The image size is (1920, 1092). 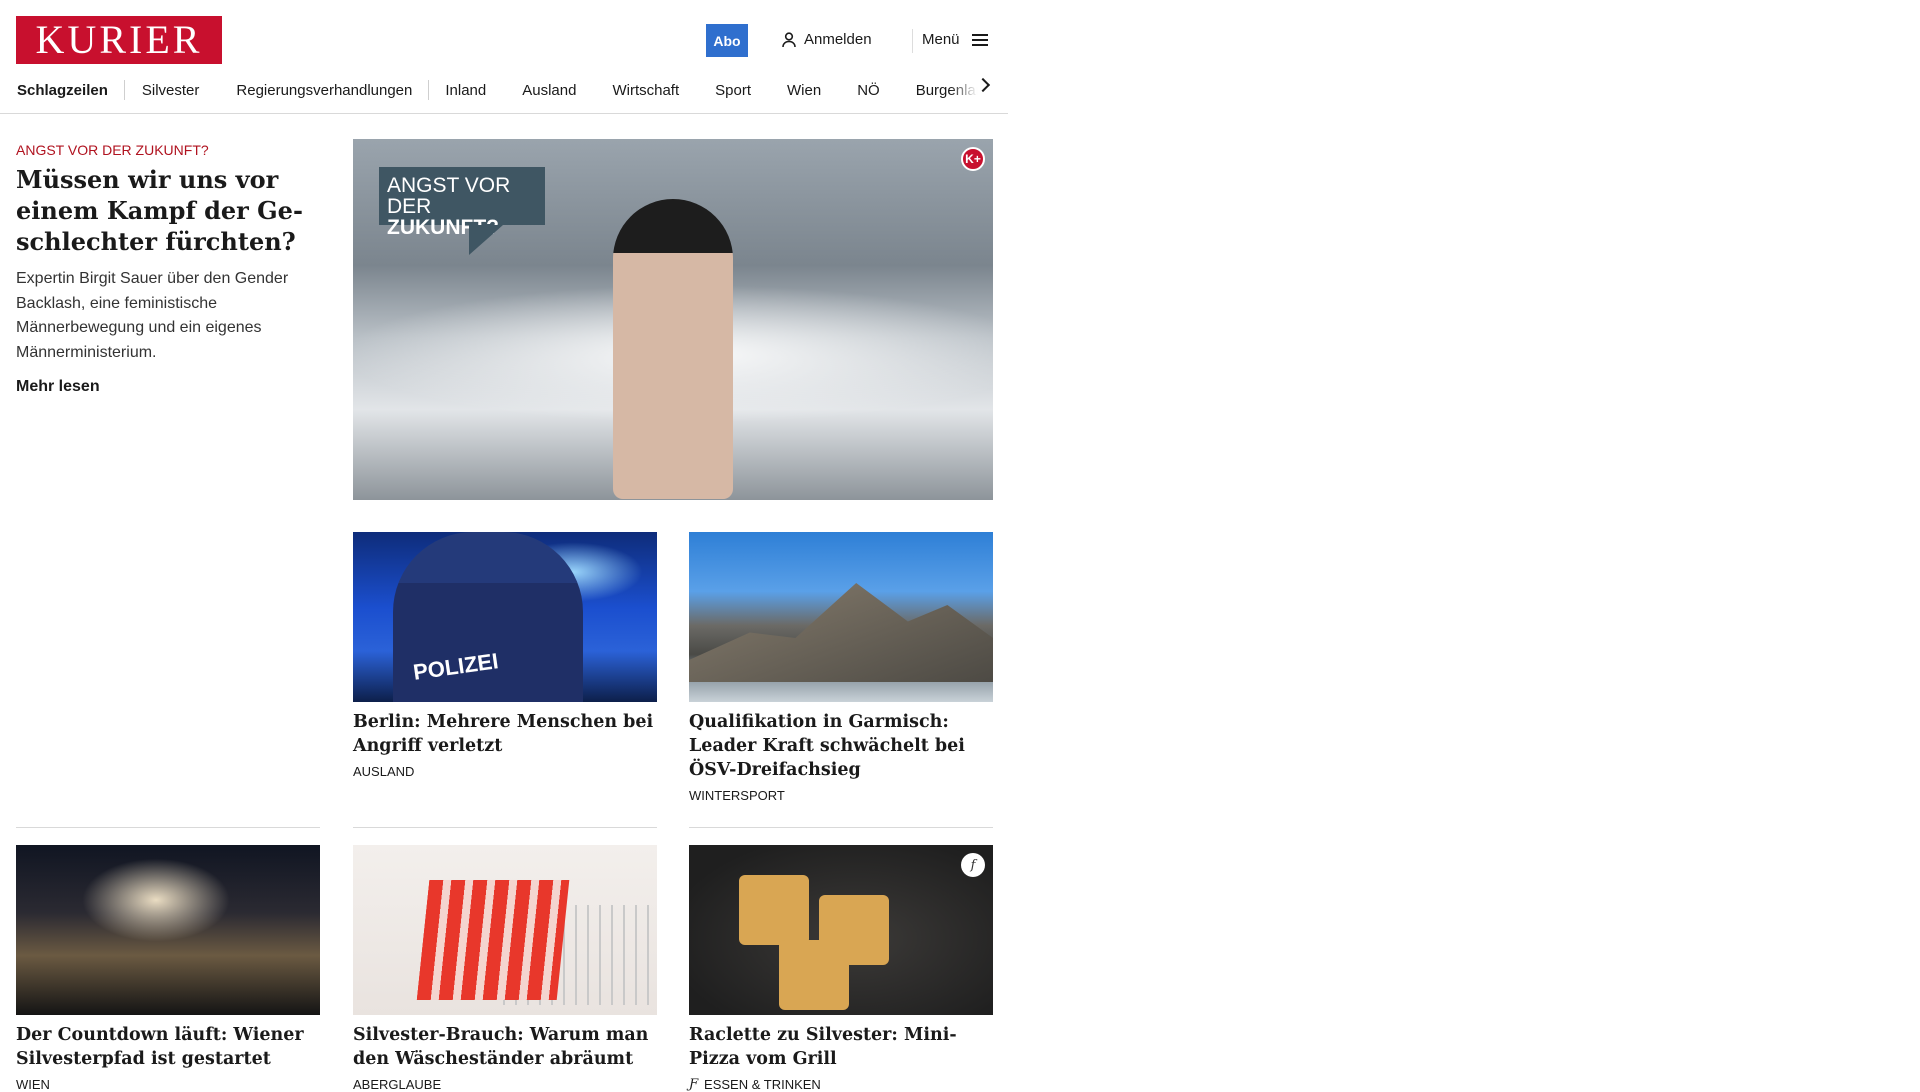 What do you see at coordinates (841, 930) in the screenshot?
I see `article-image: f` at bounding box center [841, 930].